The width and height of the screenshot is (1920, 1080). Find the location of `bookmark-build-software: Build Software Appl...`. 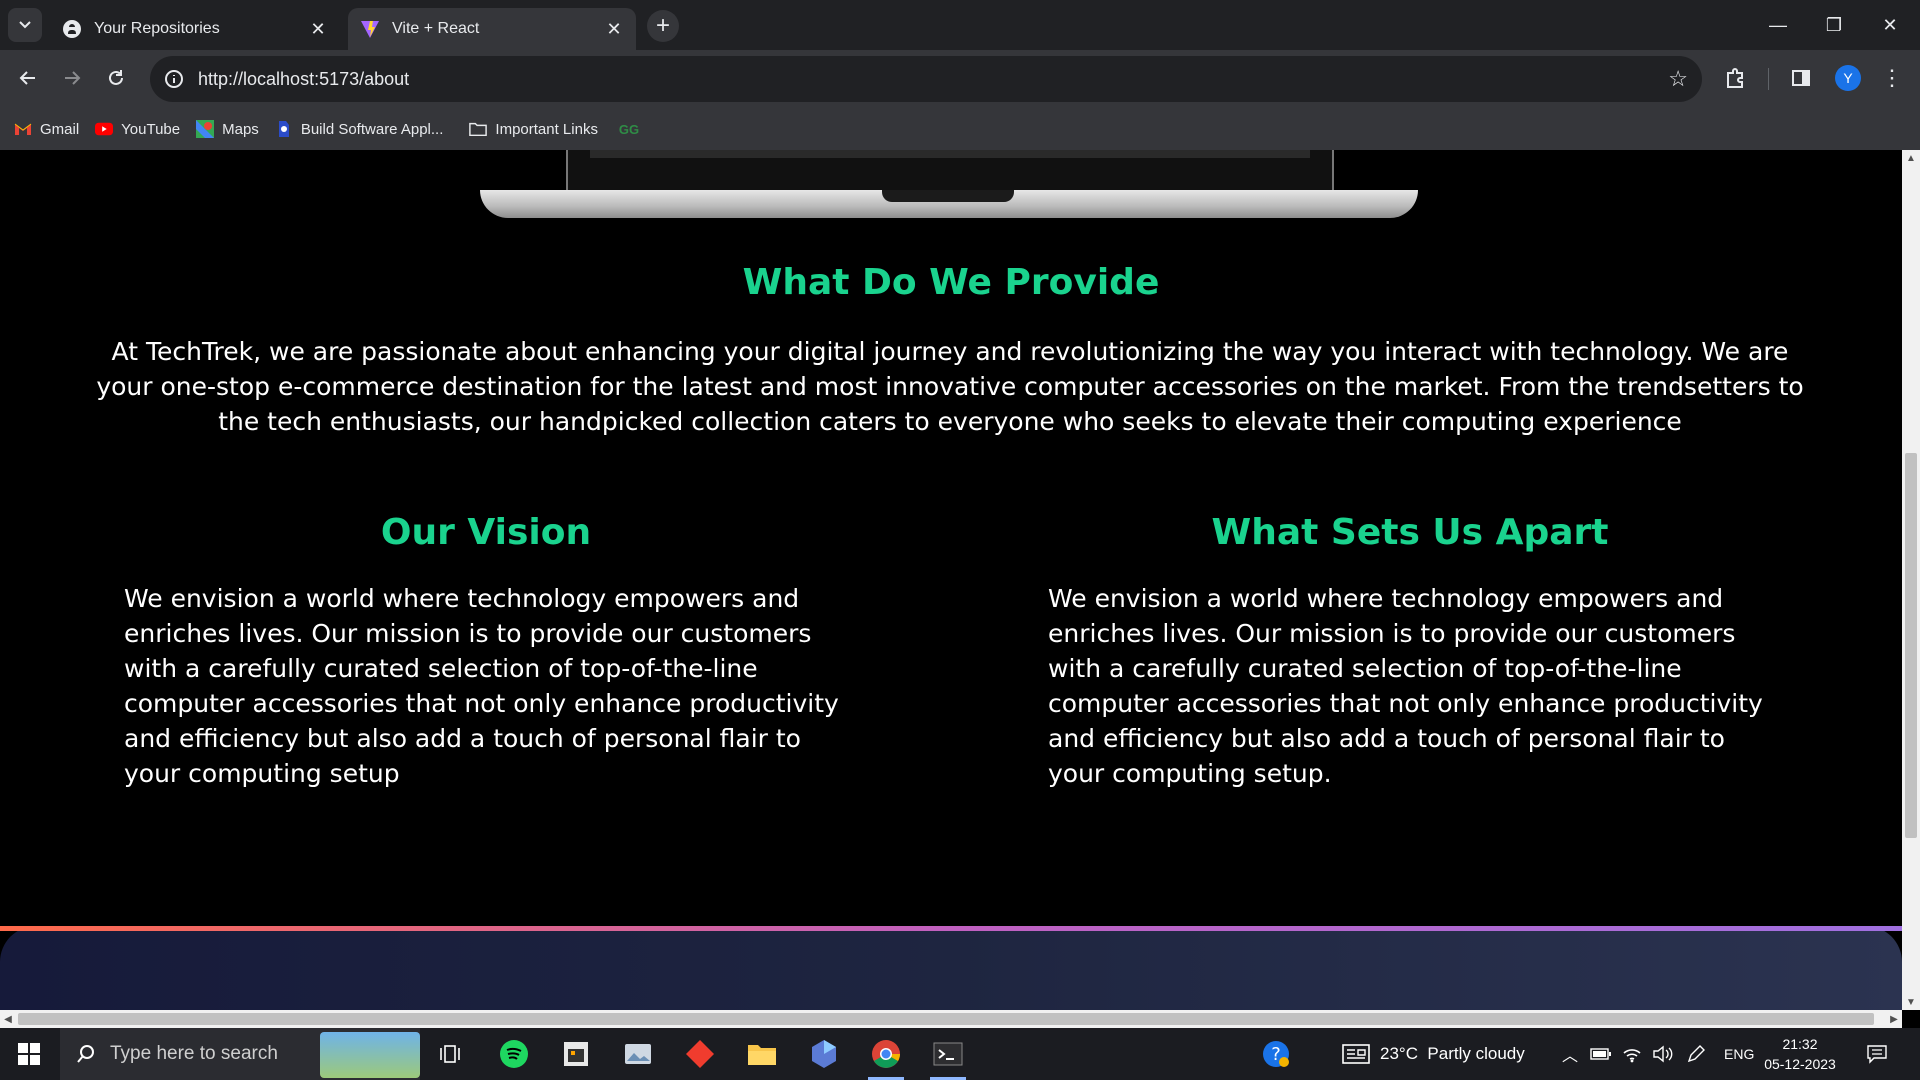

bookmark-build-software: Build Software Appl... is located at coordinates (359, 129).